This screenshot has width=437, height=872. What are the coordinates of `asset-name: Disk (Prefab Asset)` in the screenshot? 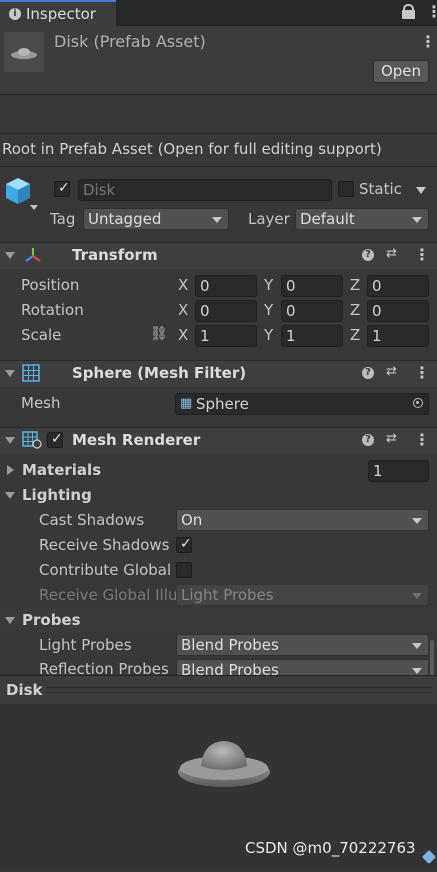 It's located at (130, 41).